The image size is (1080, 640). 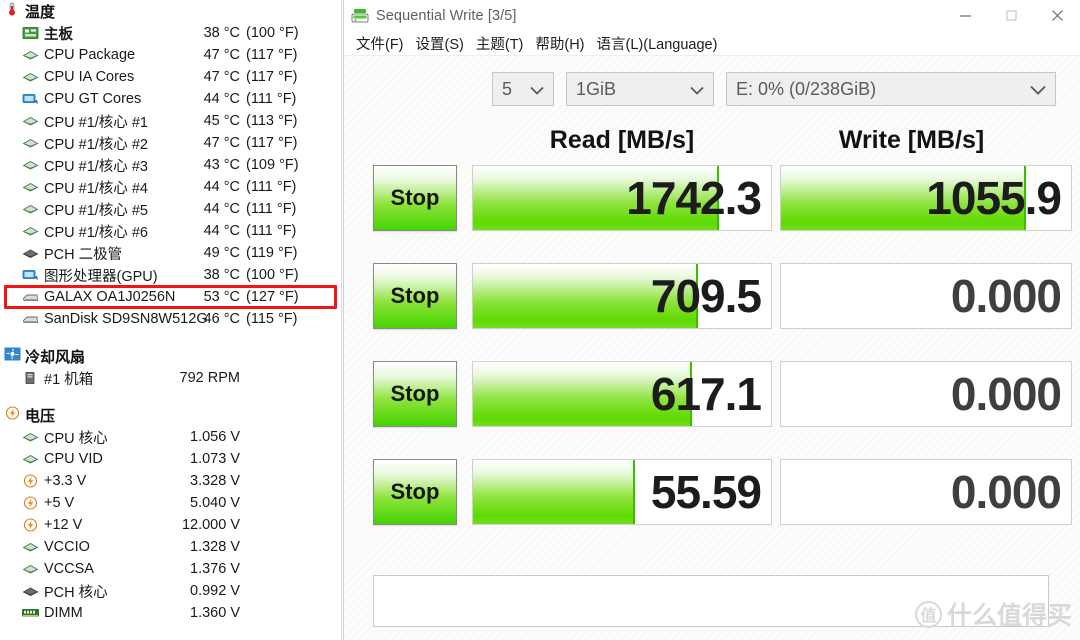 I want to click on sensor-label: #1 机箱, so click(x=69, y=379).